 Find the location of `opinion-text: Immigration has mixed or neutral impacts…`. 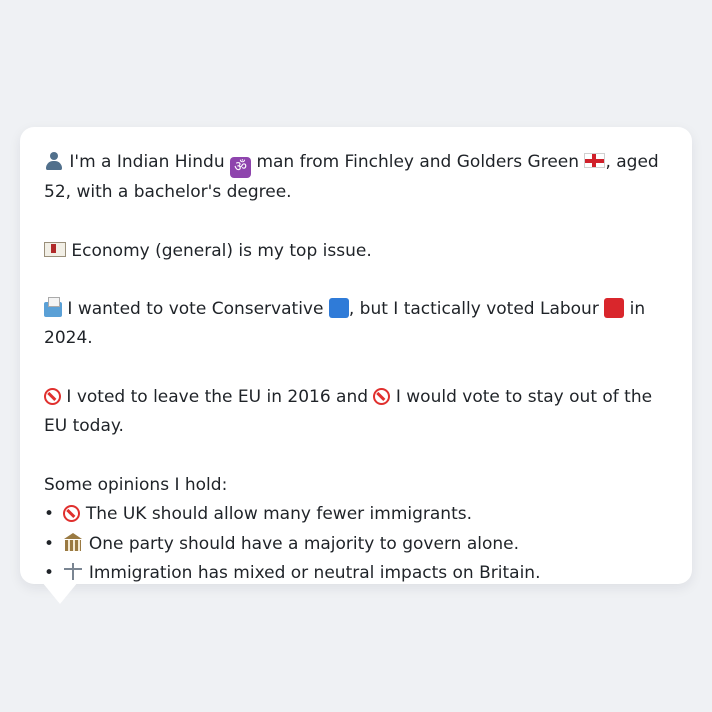

opinion-text: Immigration has mixed or neutral impacts… is located at coordinates (314, 572).